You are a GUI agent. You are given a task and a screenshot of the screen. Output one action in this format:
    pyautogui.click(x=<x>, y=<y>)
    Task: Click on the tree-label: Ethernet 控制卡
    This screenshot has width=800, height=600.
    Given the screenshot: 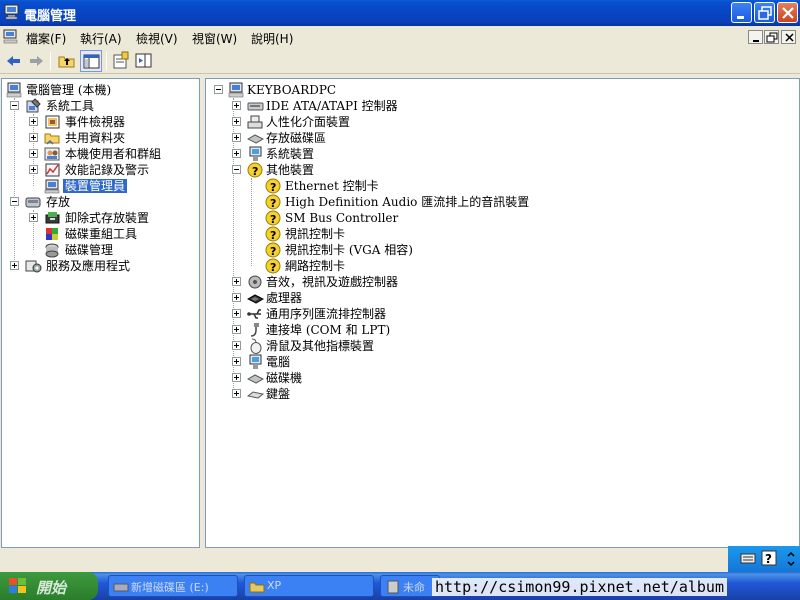 What is the action you would take?
    pyautogui.click(x=332, y=186)
    